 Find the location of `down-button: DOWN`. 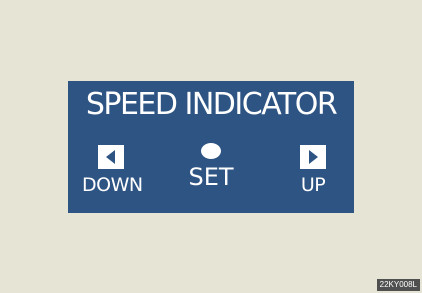

down-button: DOWN is located at coordinates (112, 174).